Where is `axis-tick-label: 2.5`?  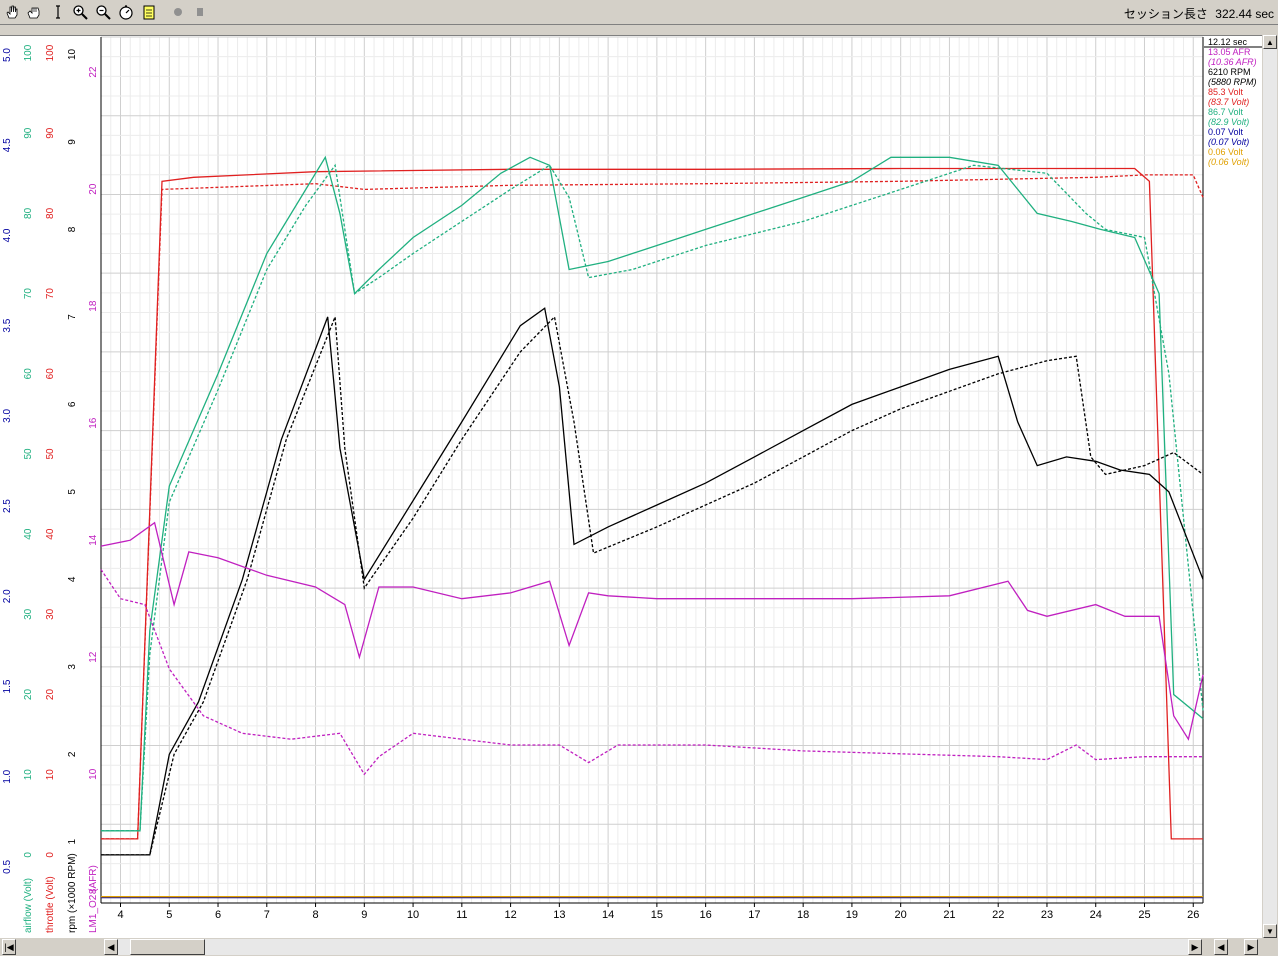
axis-tick-label: 2.5 is located at coordinates (7, 506).